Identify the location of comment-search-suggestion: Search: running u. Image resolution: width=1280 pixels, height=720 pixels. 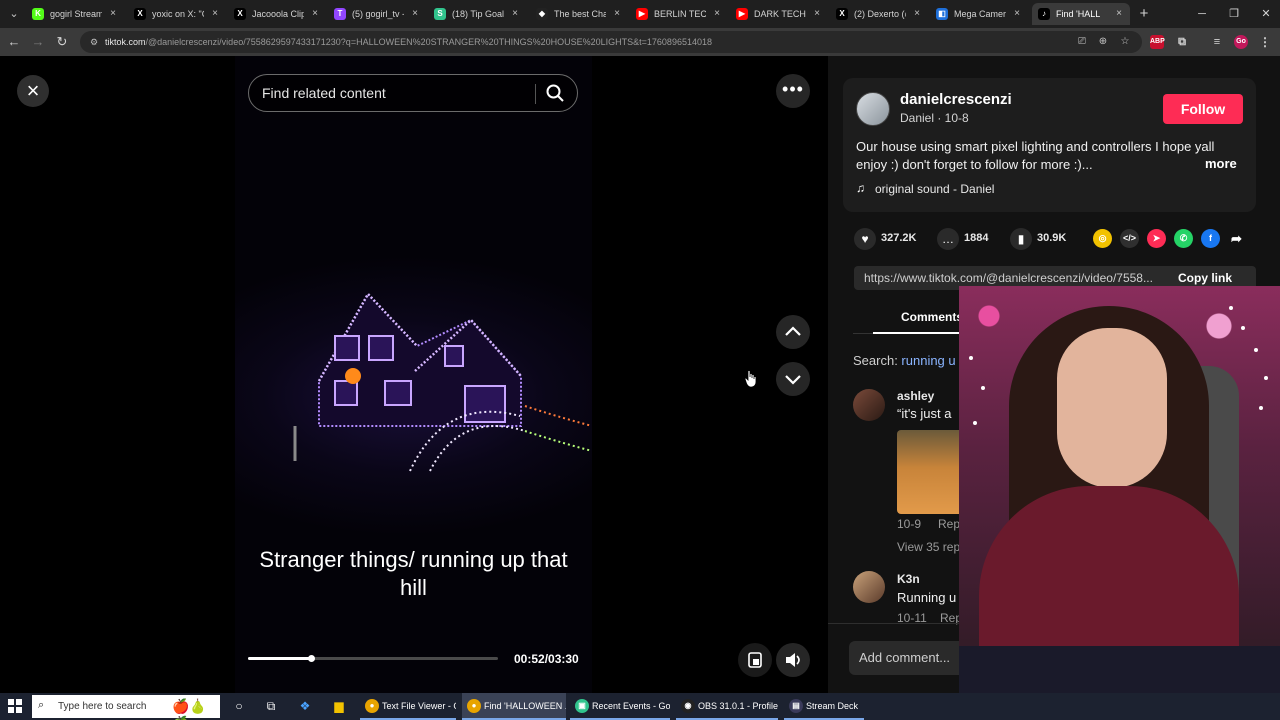
(904, 360).